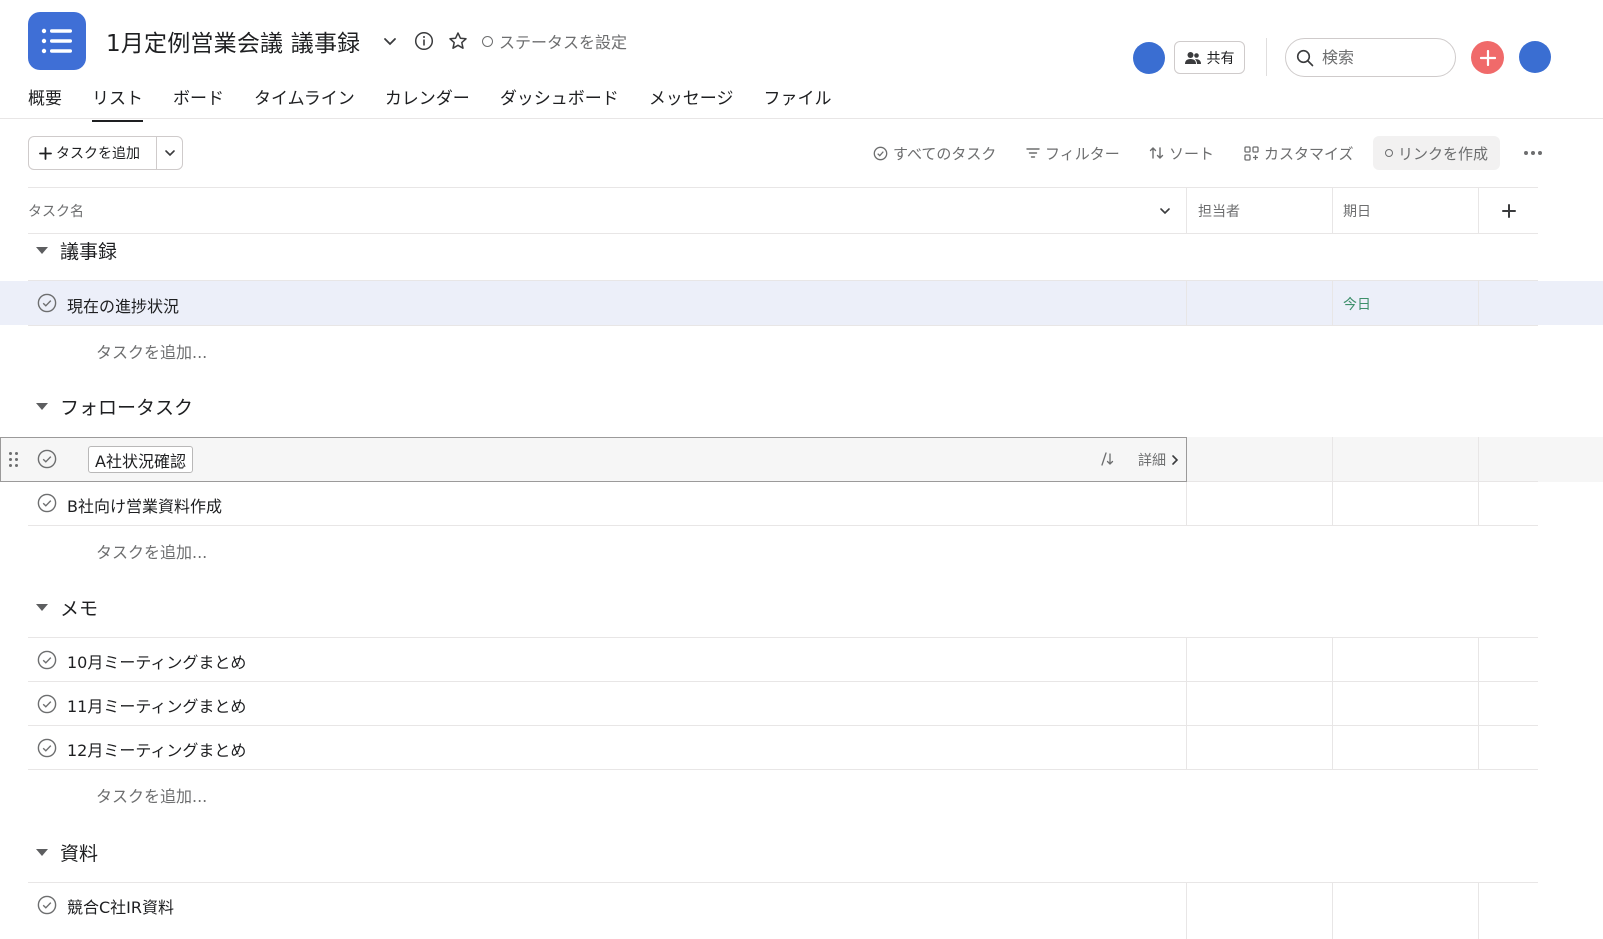 This screenshot has width=1603, height=939. I want to click on tab-dashboard: ダッシュボード, so click(559, 103).